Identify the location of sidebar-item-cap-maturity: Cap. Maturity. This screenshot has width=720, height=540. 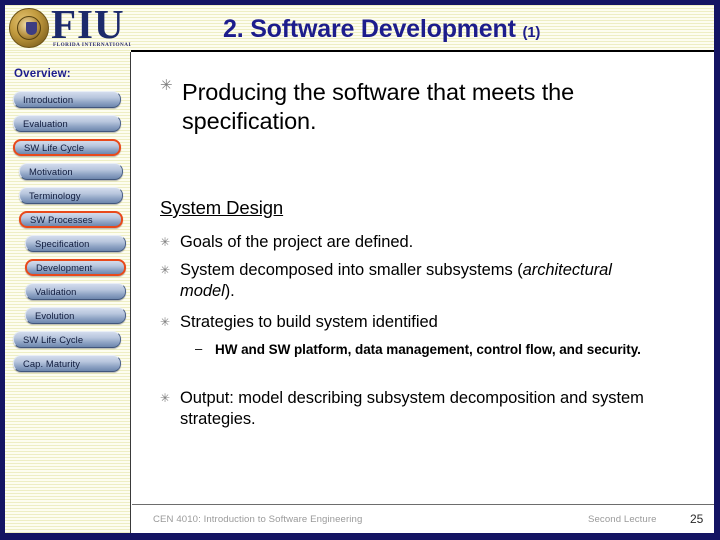
(67, 363).